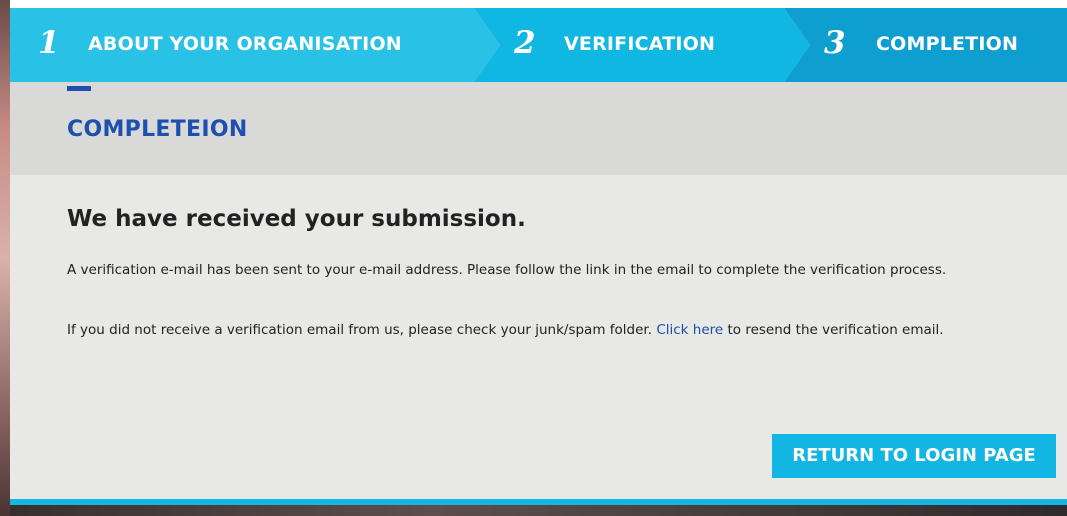 The height and width of the screenshot is (516, 1067). Describe the element at coordinates (947, 44) in the screenshot. I see `step-label: COMPLETION` at that location.